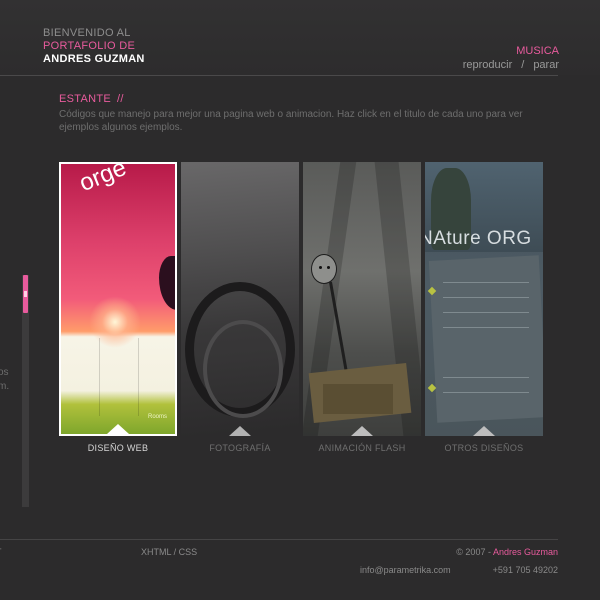  Describe the element at coordinates (167, 283) in the screenshot. I see `tree-silhouette` at that location.